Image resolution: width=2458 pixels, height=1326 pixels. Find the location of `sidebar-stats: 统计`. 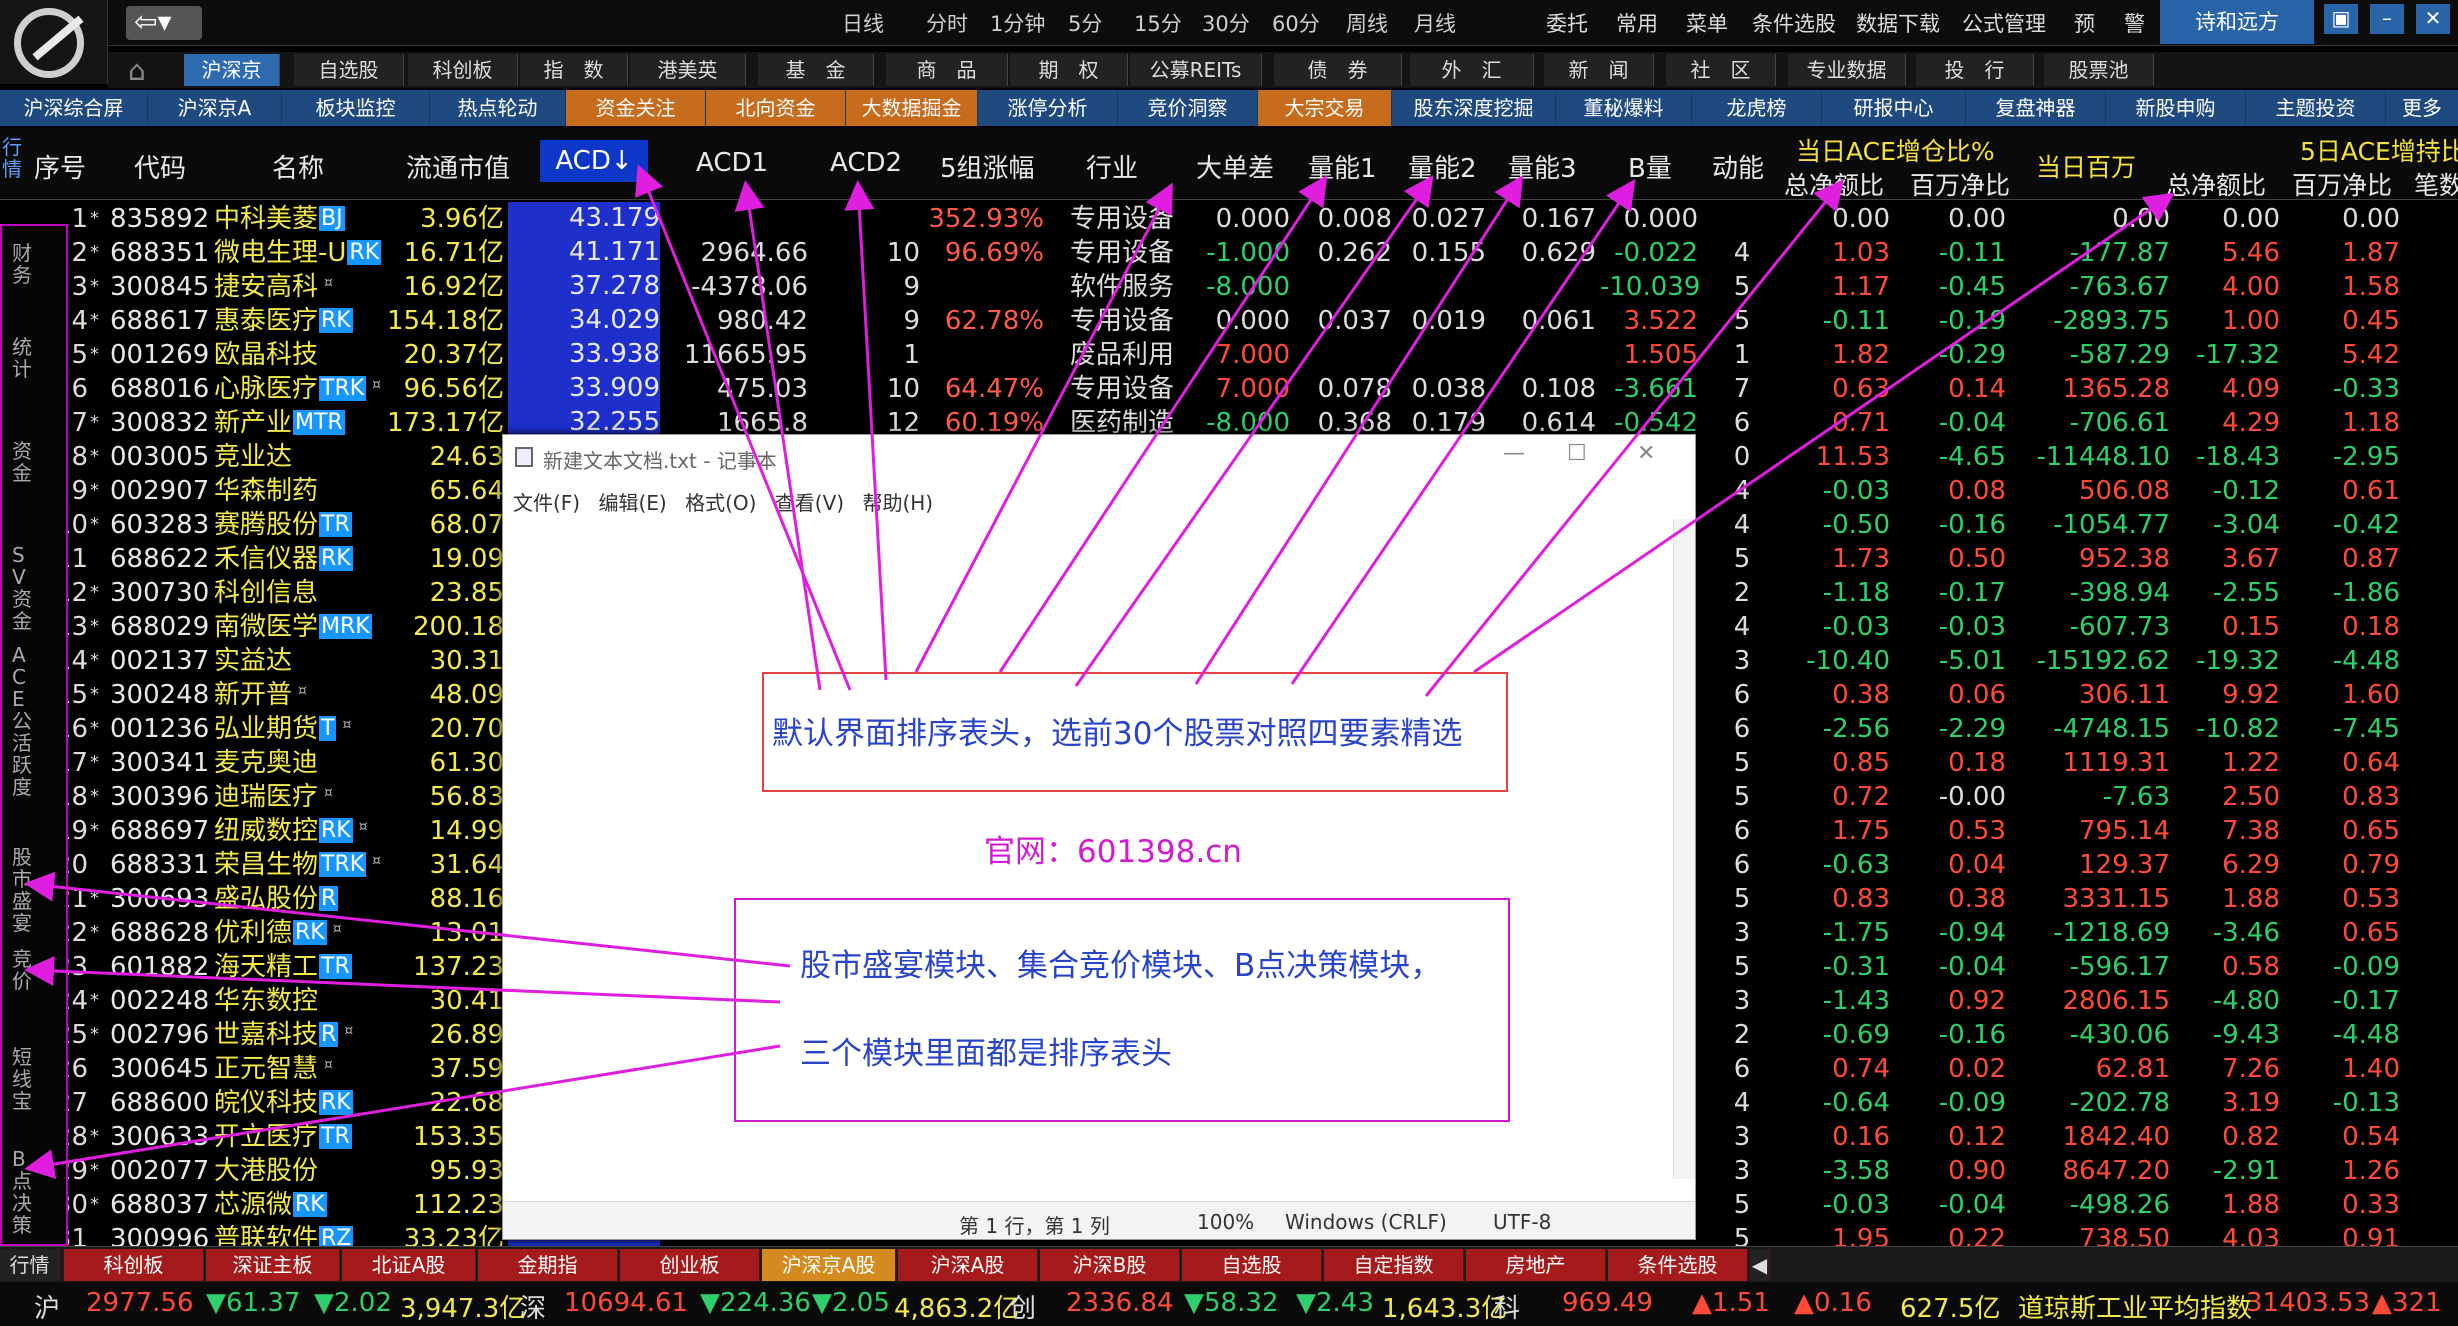

sidebar-stats: 统计 is located at coordinates (25, 358).